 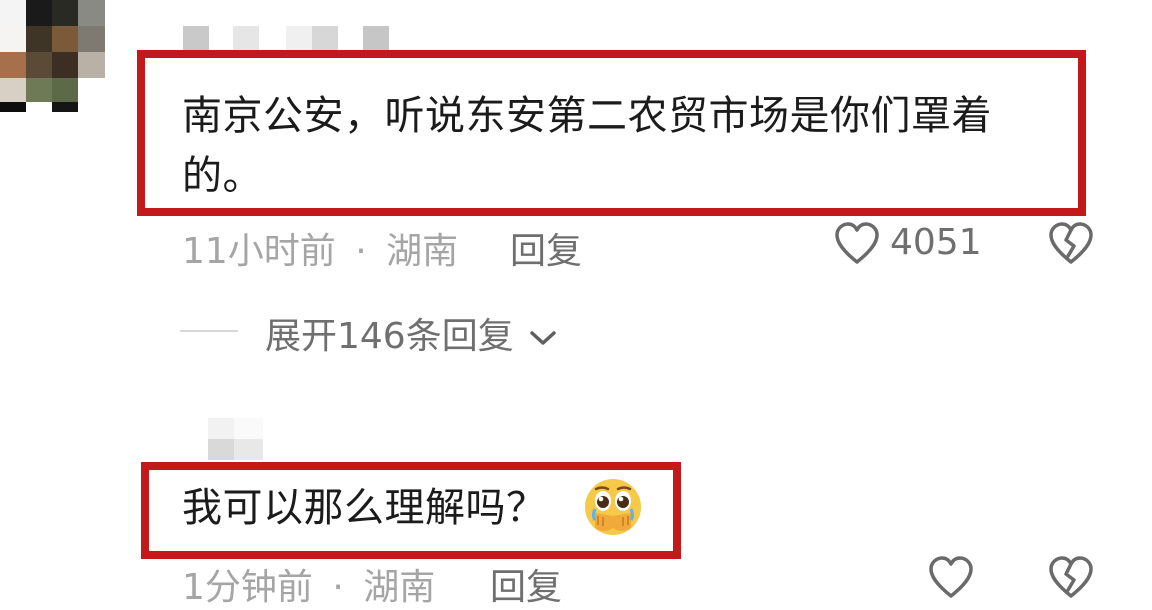 What do you see at coordinates (587, 116) in the screenshot?
I see `comment-text-line: 南京公安，听说东安第二农贸市场是你们罩着` at bounding box center [587, 116].